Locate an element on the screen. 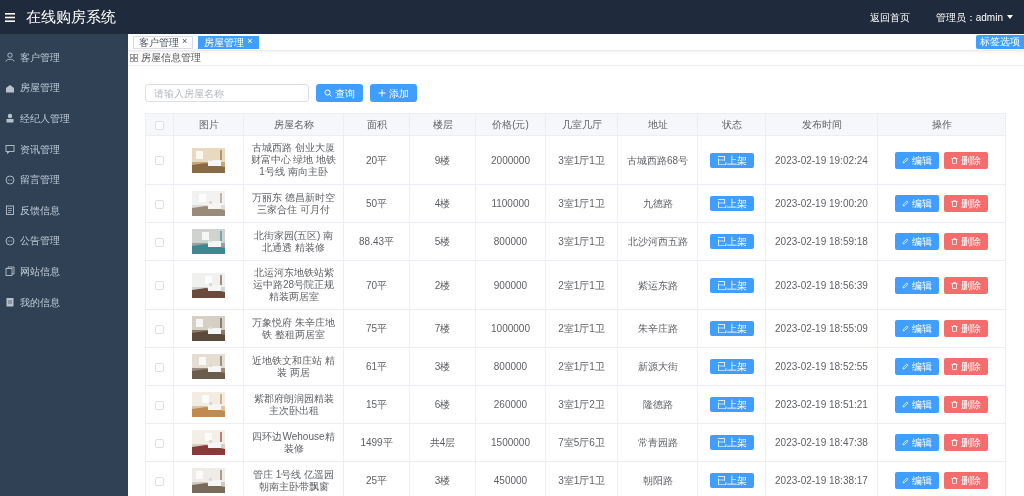 The height and width of the screenshot is (496, 1024). table-cell: 88.43平 is located at coordinates (376, 241).